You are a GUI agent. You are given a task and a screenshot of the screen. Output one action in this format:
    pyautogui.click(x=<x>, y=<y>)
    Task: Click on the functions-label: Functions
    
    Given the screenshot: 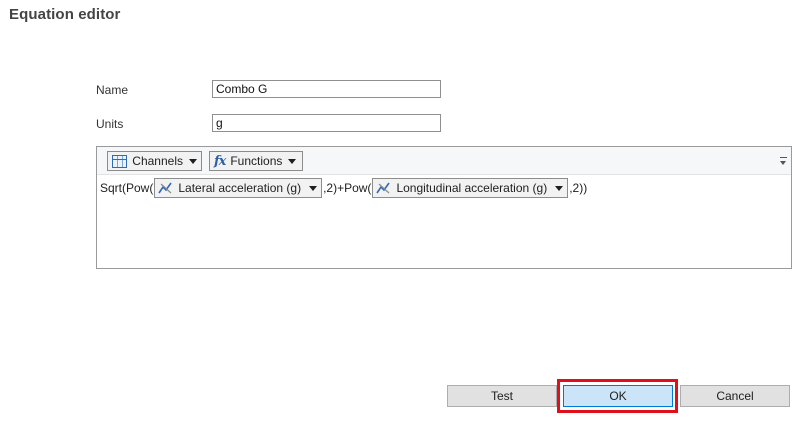 What is the action you would take?
    pyautogui.click(x=256, y=161)
    